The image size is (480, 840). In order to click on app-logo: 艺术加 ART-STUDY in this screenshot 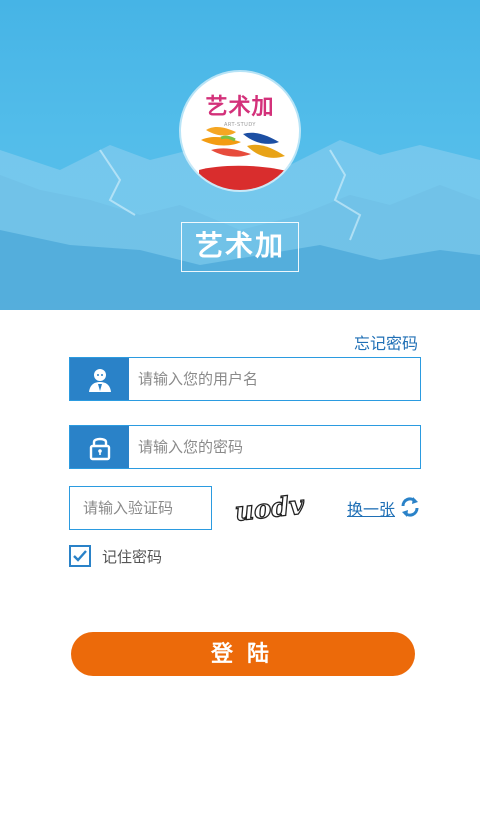, I will do `click(240, 131)`.